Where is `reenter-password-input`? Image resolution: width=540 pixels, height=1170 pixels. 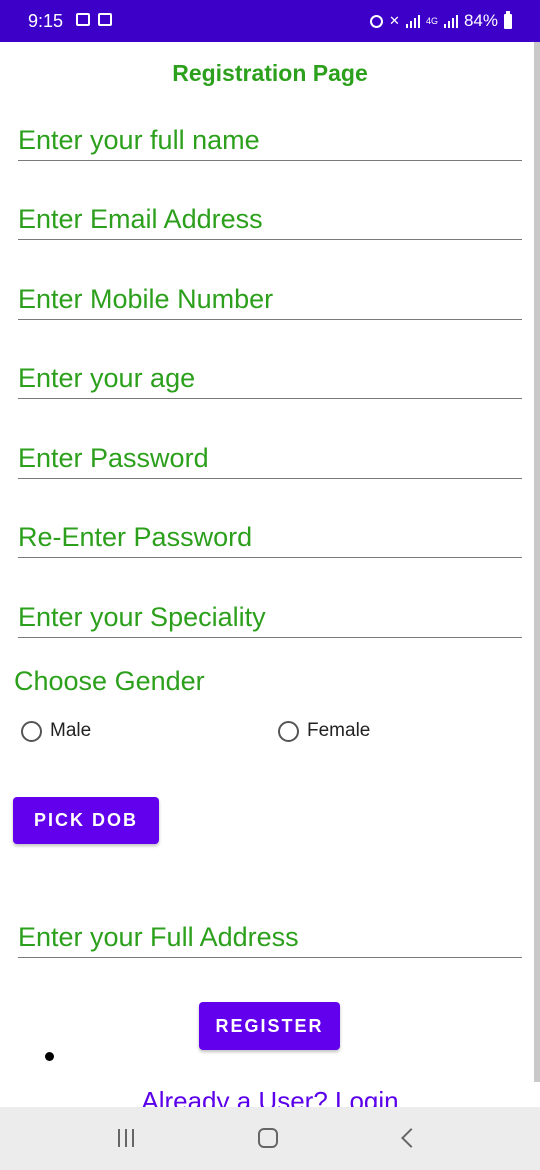
reenter-password-input is located at coordinates (270, 537).